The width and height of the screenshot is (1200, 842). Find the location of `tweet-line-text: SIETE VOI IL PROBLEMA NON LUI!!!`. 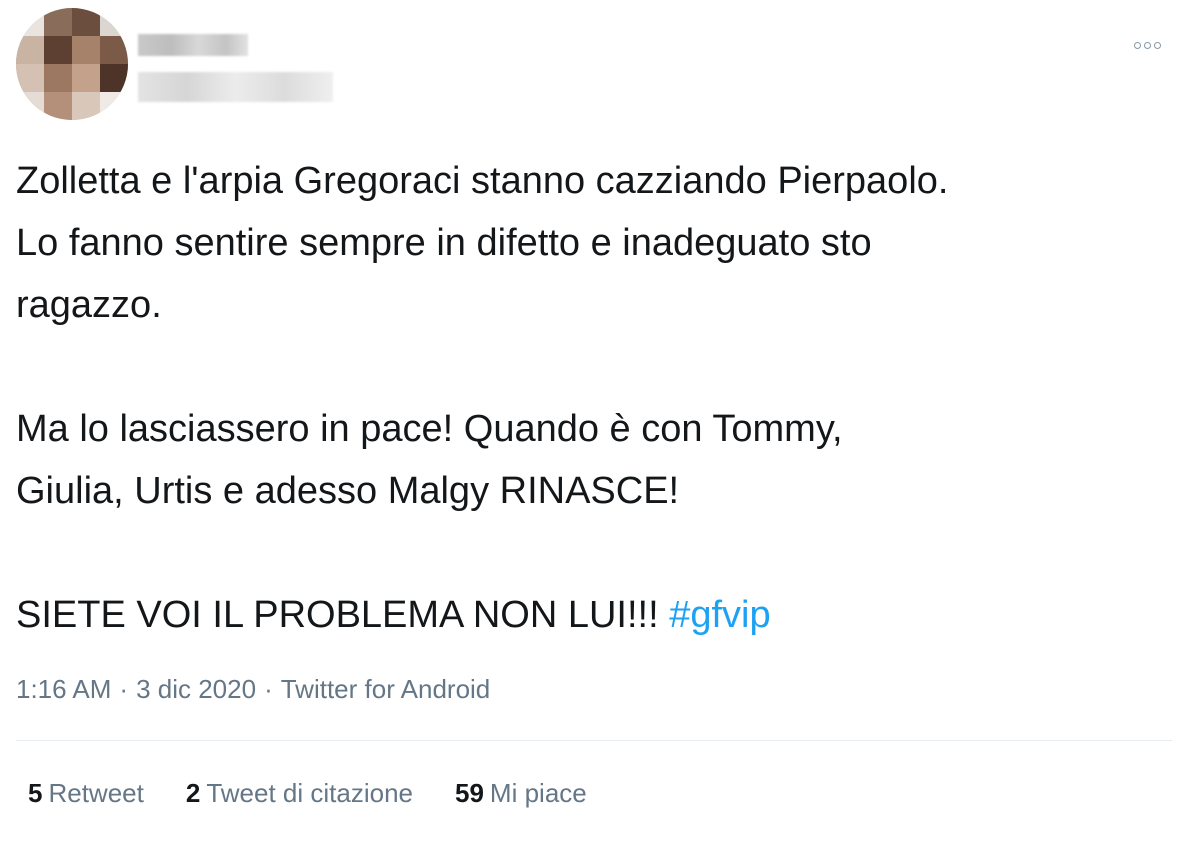

tweet-line-text: SIETE VOI IL PROBLEMA NON LUI!!! is located at coordinates (343, 615).